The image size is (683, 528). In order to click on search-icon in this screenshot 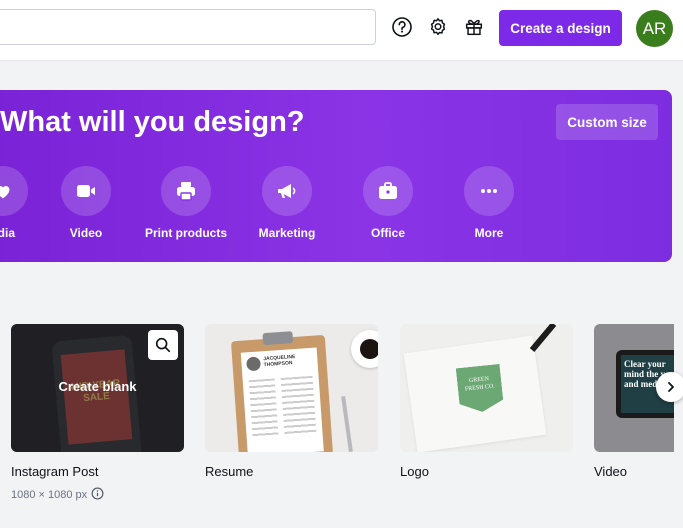, I will do `click(163, 345)`.